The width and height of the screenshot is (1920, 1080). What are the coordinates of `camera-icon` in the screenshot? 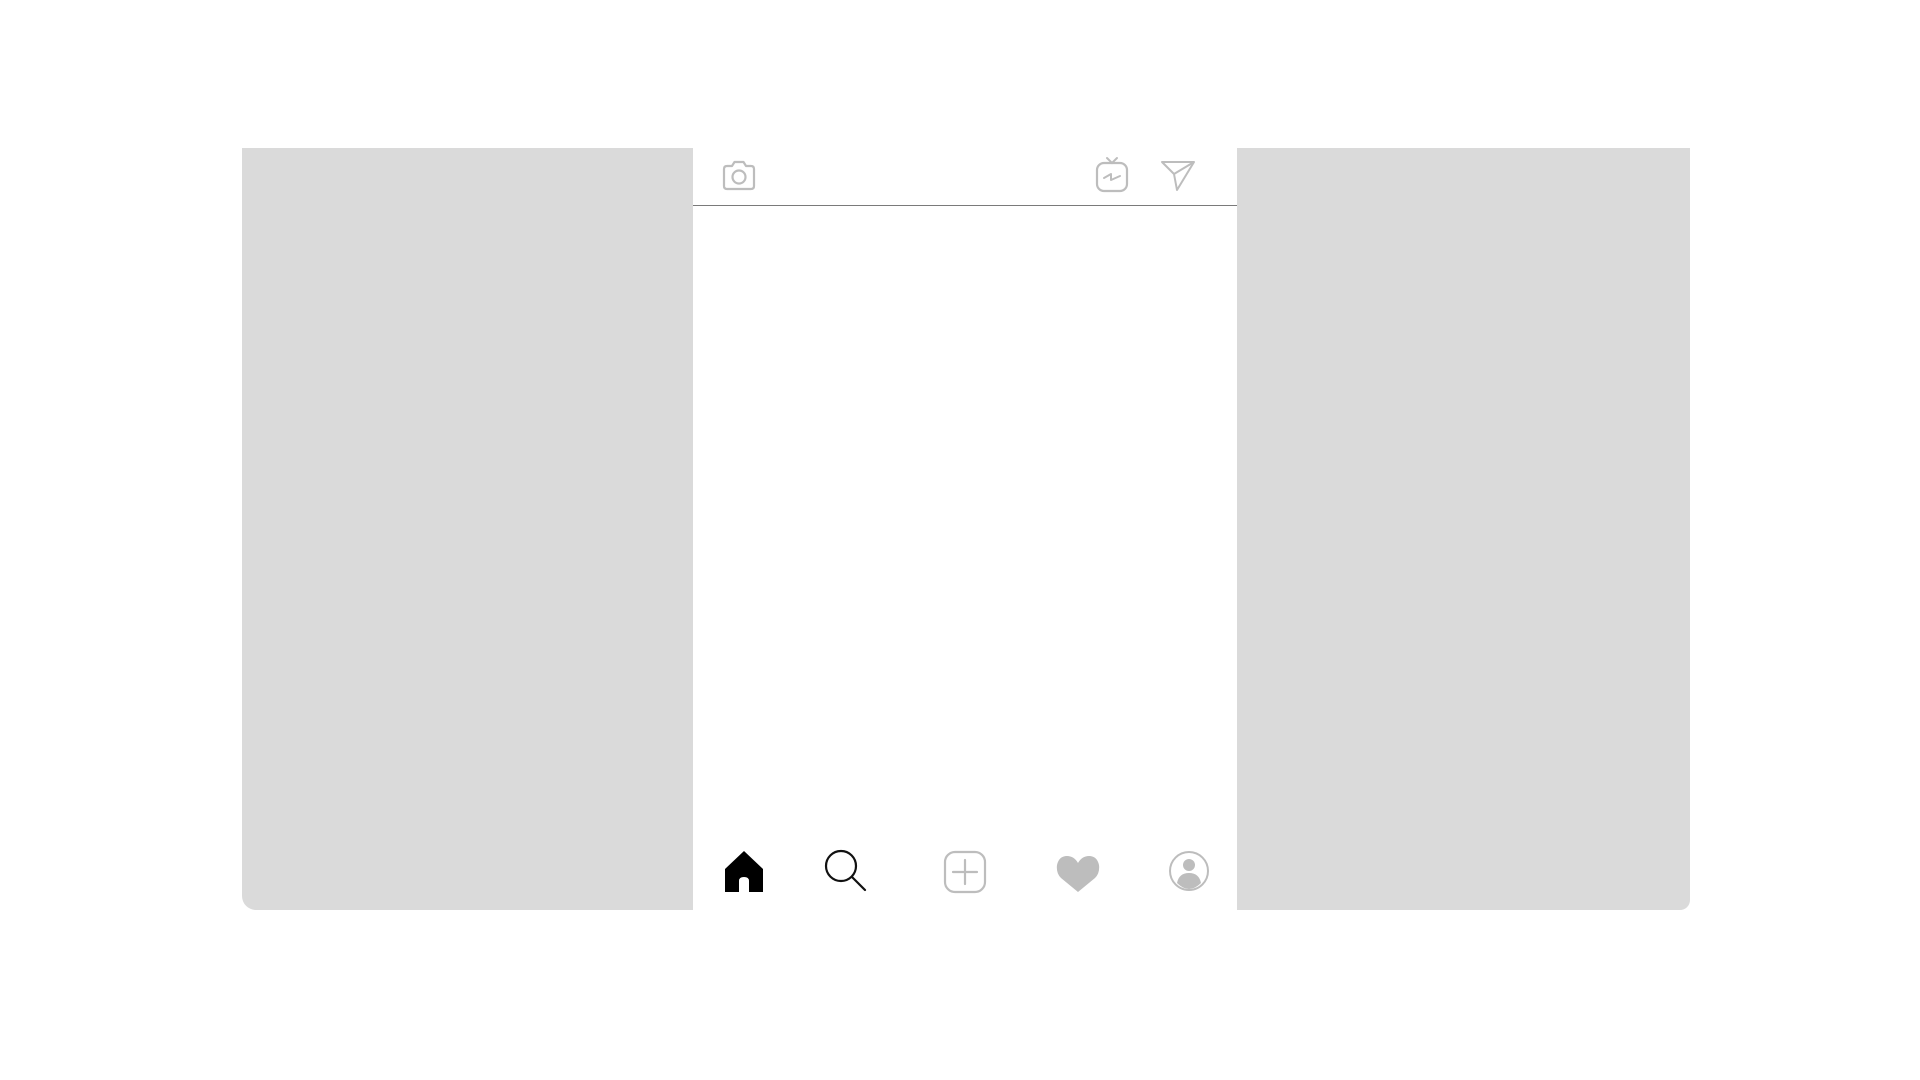 It's located at (739, 175).